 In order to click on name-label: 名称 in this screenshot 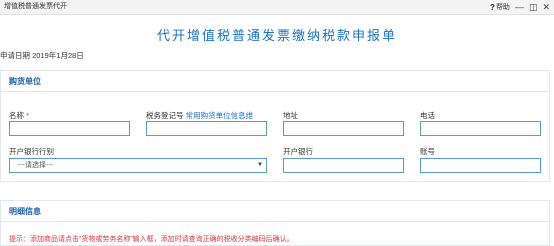, I will do `click(16, 115)`.